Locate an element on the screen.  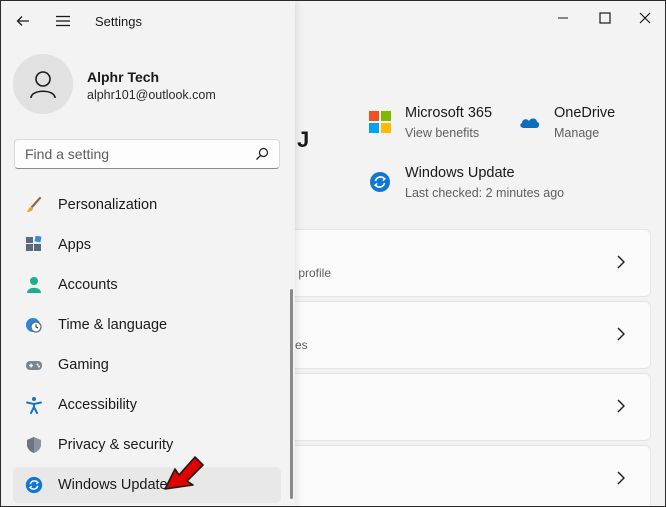
close-button is located at coordinates (645, 18).